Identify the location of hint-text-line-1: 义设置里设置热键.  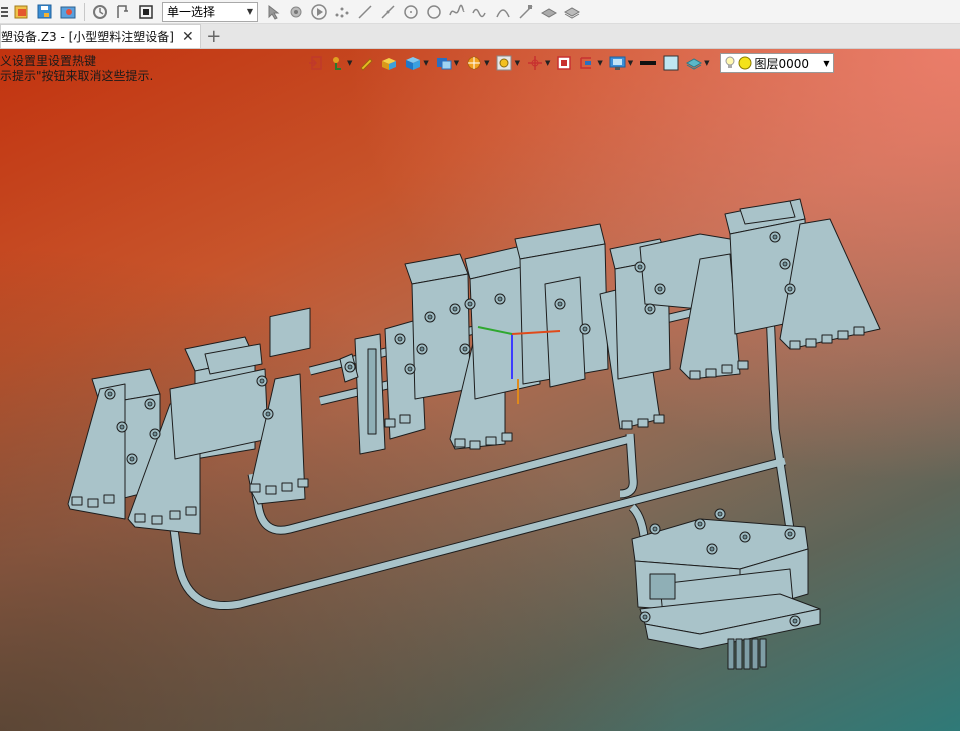
(48, 61).